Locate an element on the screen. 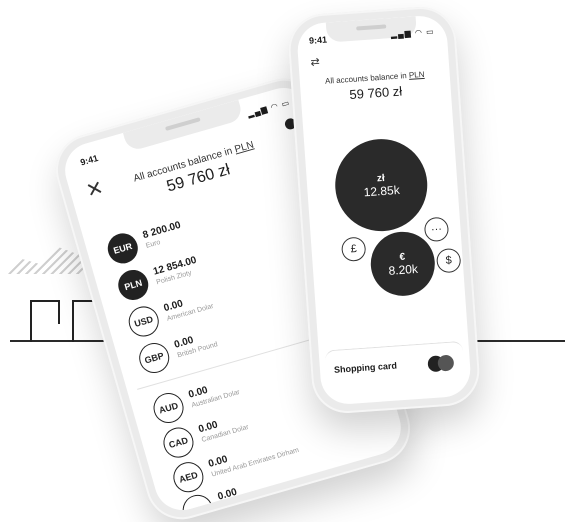 The image size is (585, 522). currency-badge: USD is located at coordinates (144, 321).